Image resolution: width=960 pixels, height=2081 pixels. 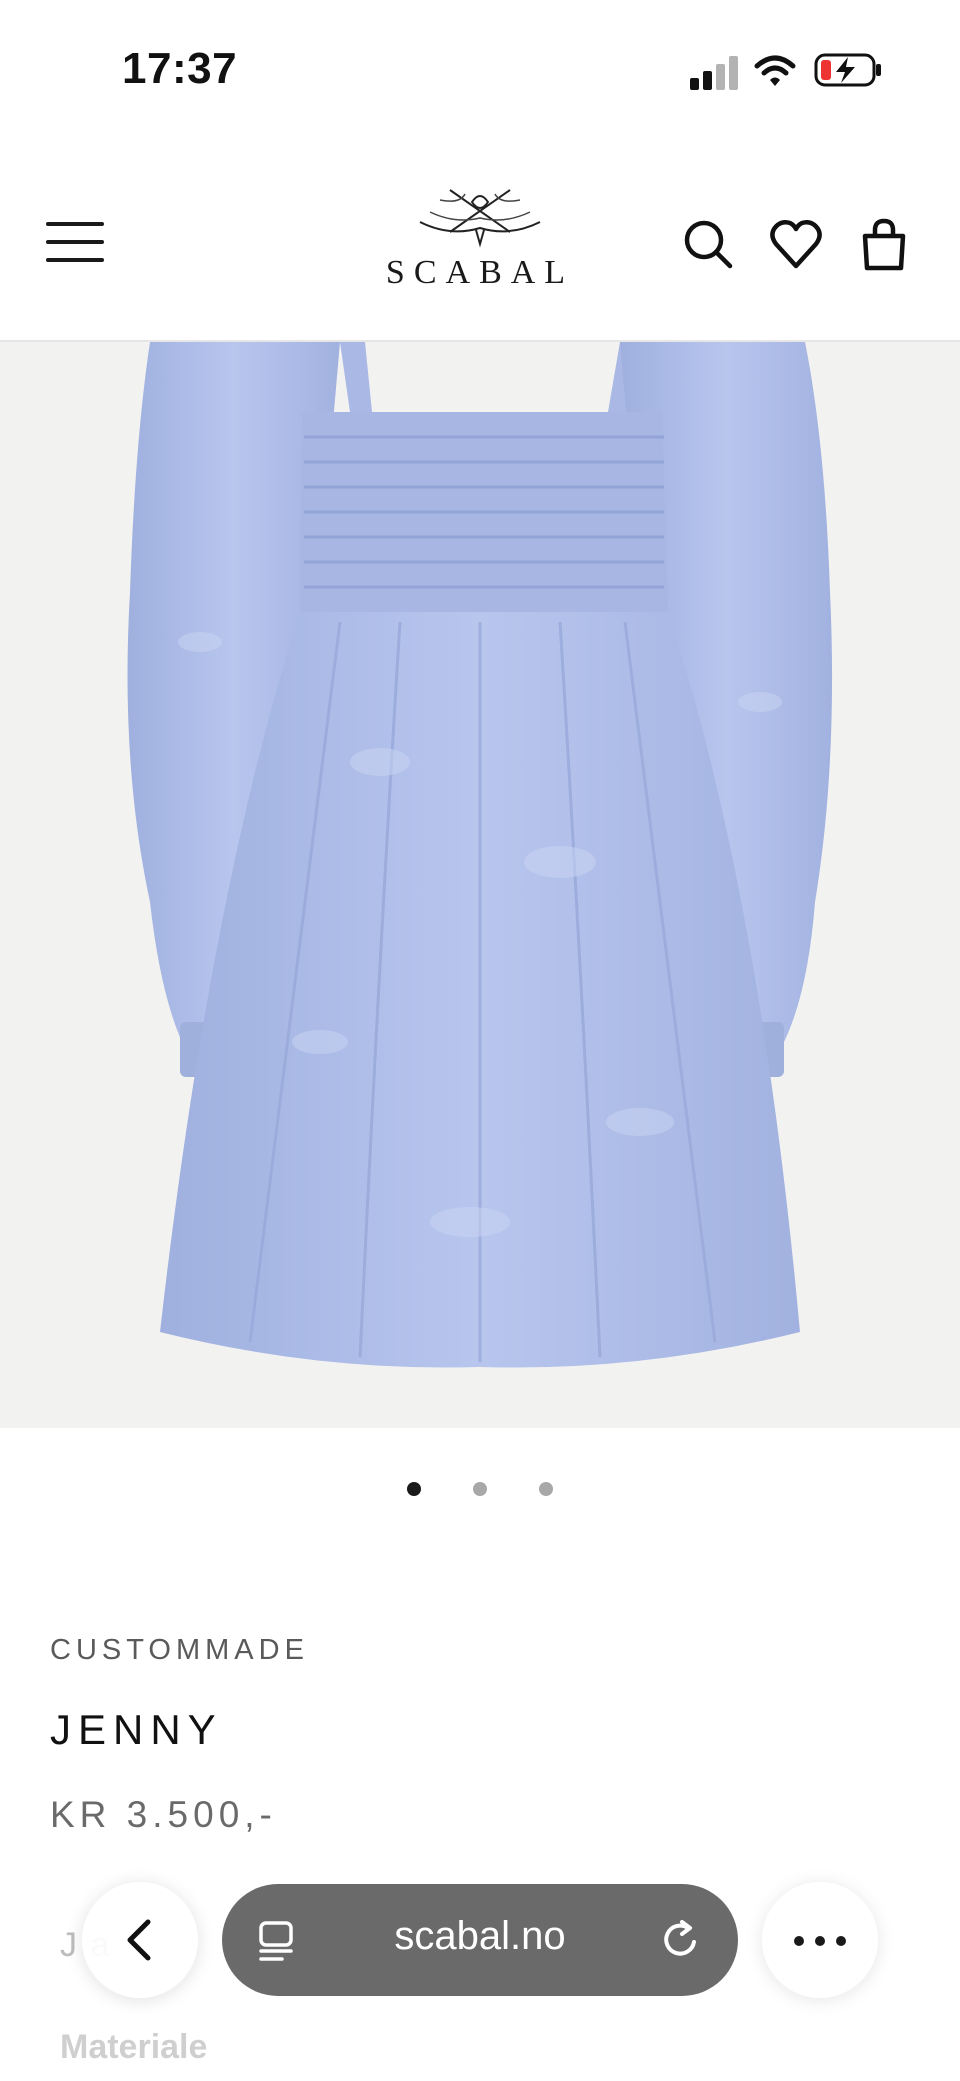 I want to click on carousel-pagination, so click(x=480, y=1494).